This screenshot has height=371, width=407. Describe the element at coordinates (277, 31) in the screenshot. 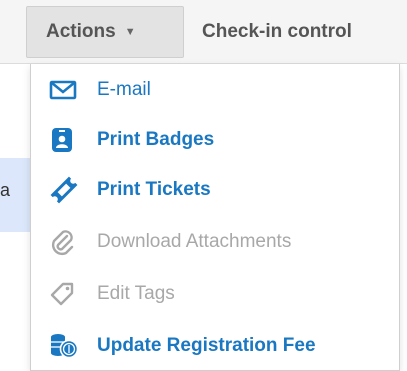

I see `checkin-label: Check-in control` at that location.